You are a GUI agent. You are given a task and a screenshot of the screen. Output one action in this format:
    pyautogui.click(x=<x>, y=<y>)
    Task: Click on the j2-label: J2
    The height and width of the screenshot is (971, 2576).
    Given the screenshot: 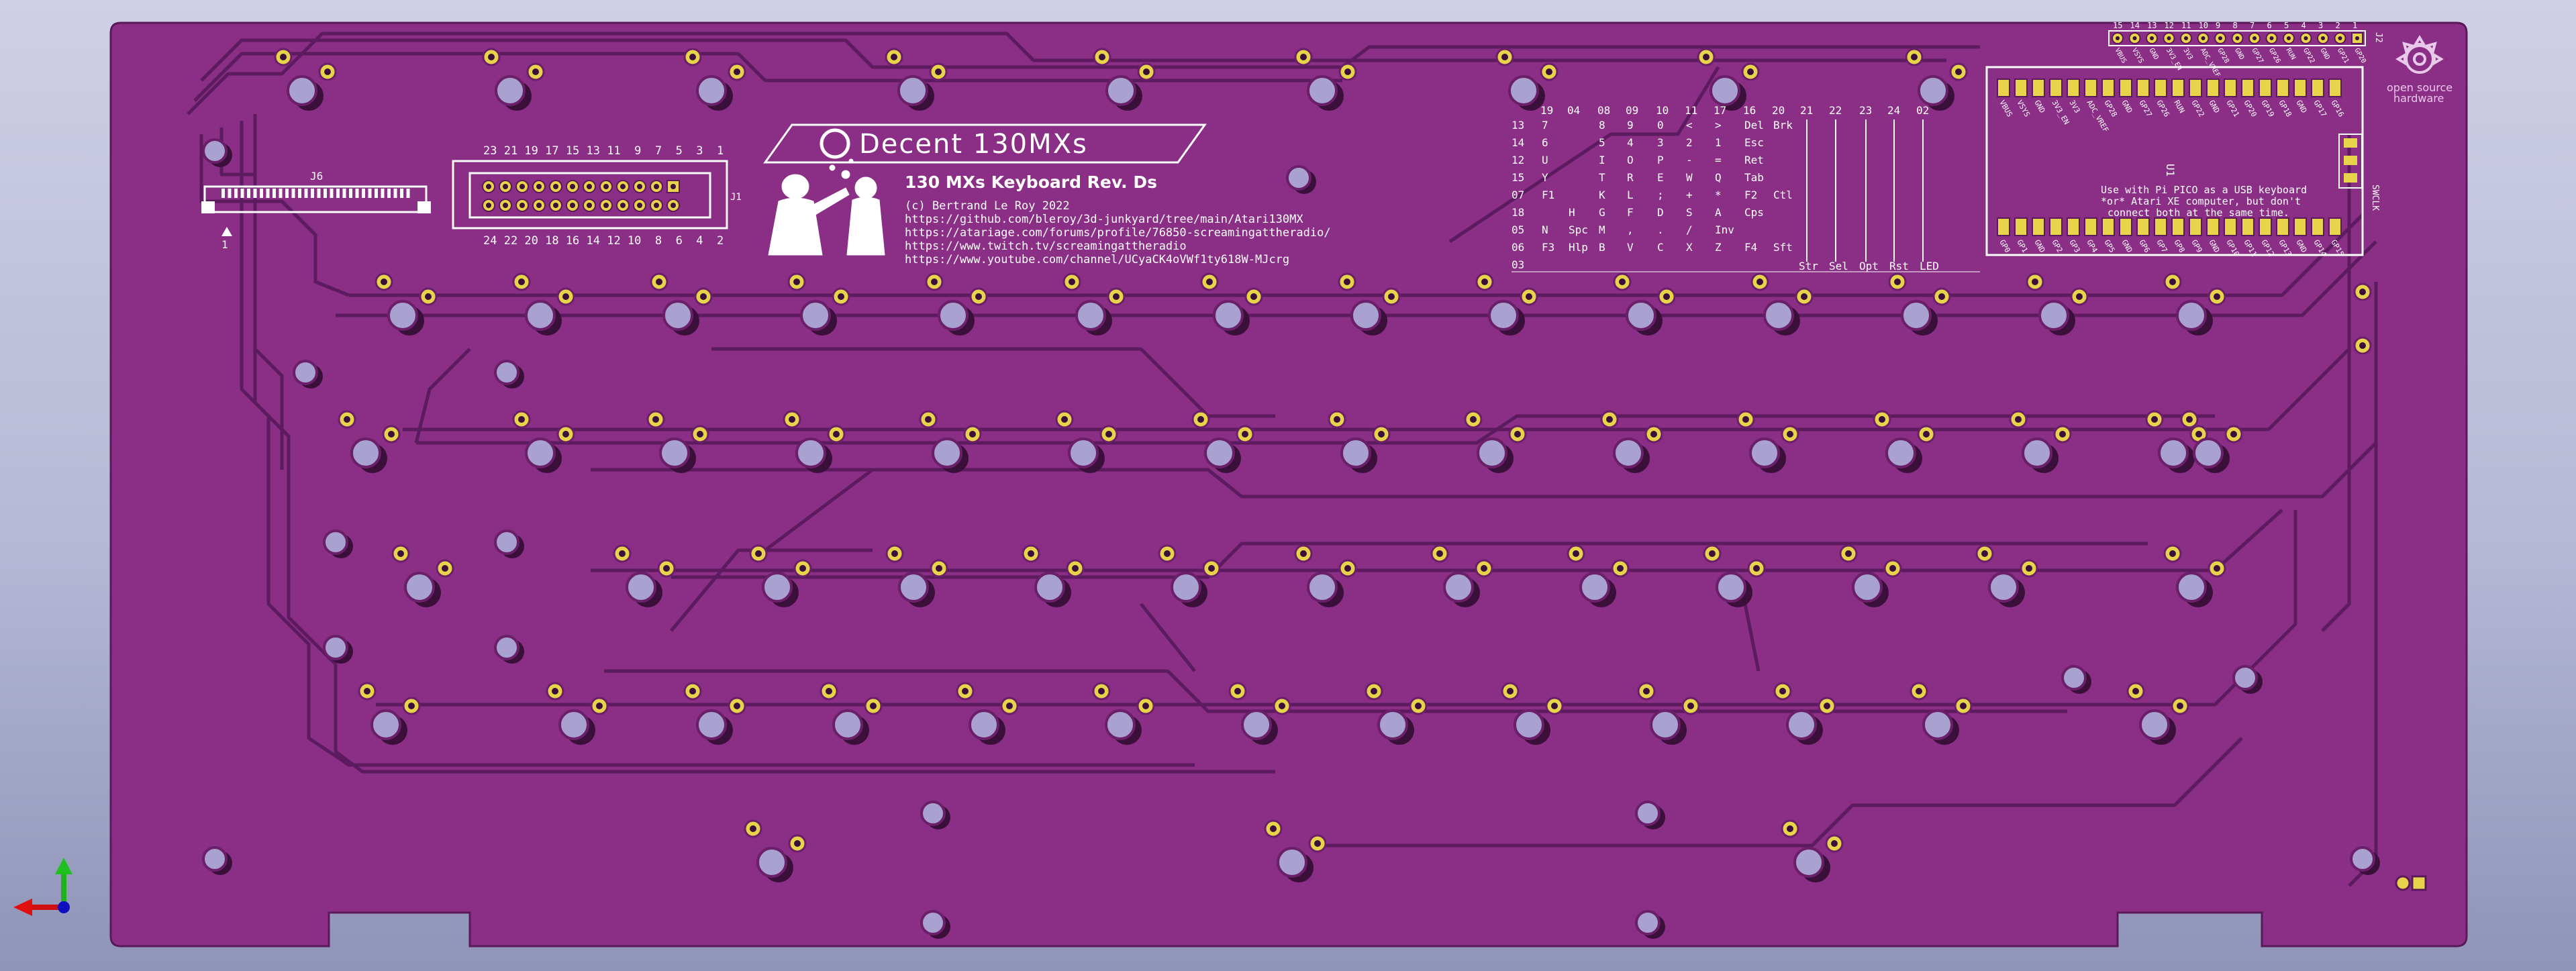 What is the action you would take?
    pyautogui.click(x=2378, y=37)
    